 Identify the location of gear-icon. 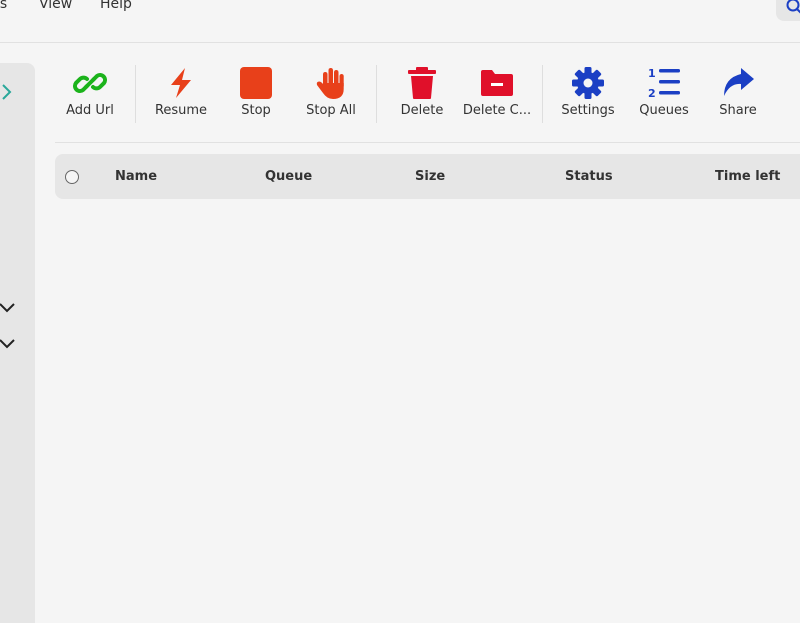
(588, 83).